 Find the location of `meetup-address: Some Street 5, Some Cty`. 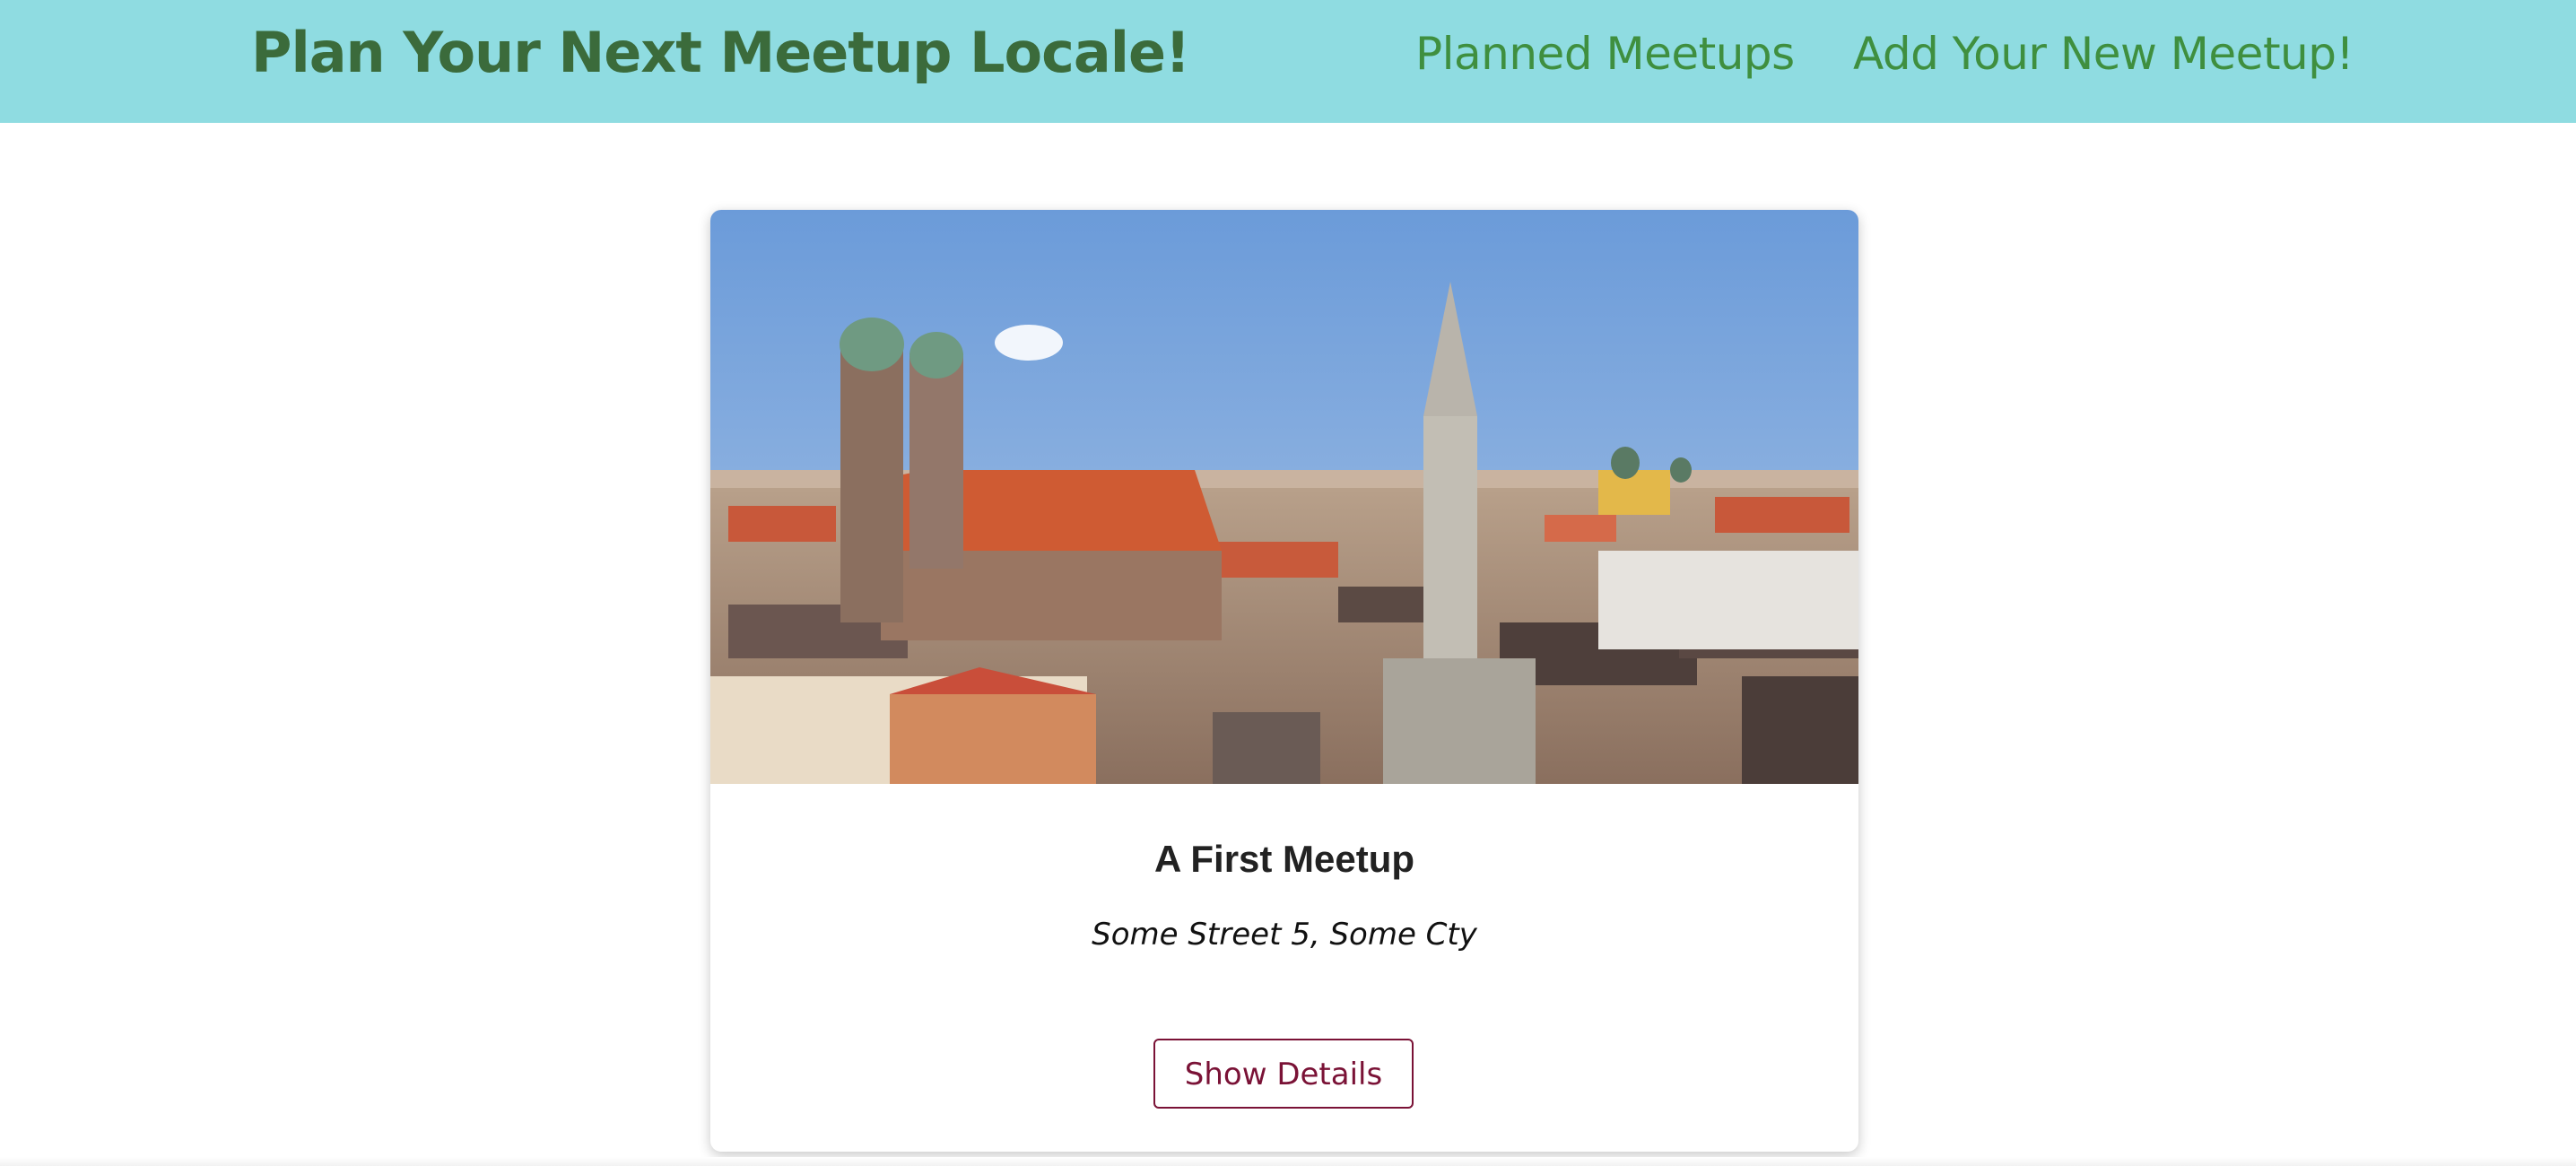

meetup-address: Some Street 5, Some Cty is located at coordinates (1284, 935).